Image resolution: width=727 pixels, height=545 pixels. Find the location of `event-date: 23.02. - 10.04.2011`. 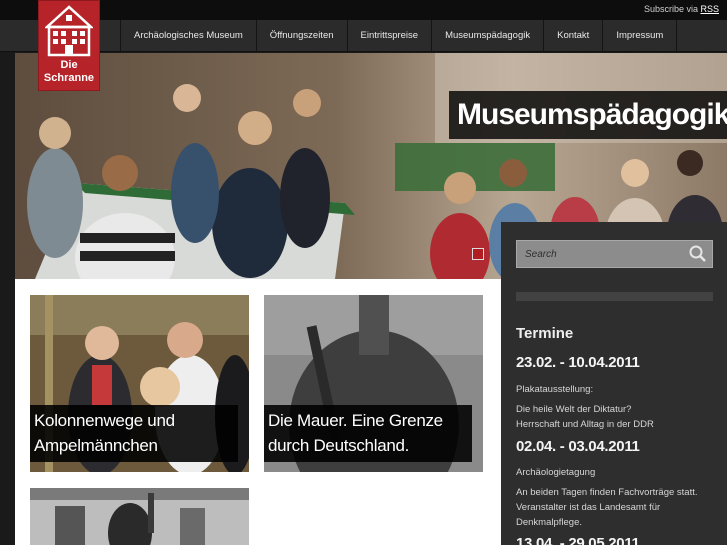

event-date: 23.02. - 10.04.2011 is located at coordinates (578, 362).